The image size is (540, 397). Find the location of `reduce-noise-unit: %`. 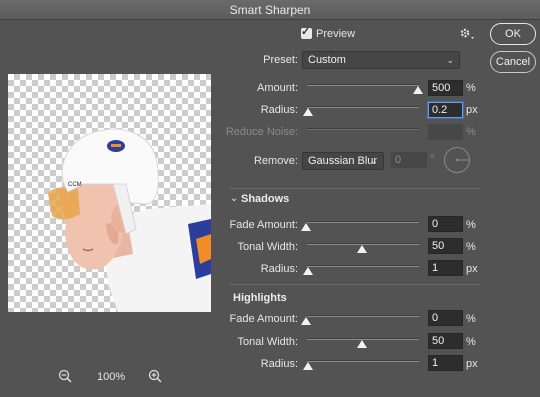

reduce-noise-unit: % is located at coordinates (471, 132).